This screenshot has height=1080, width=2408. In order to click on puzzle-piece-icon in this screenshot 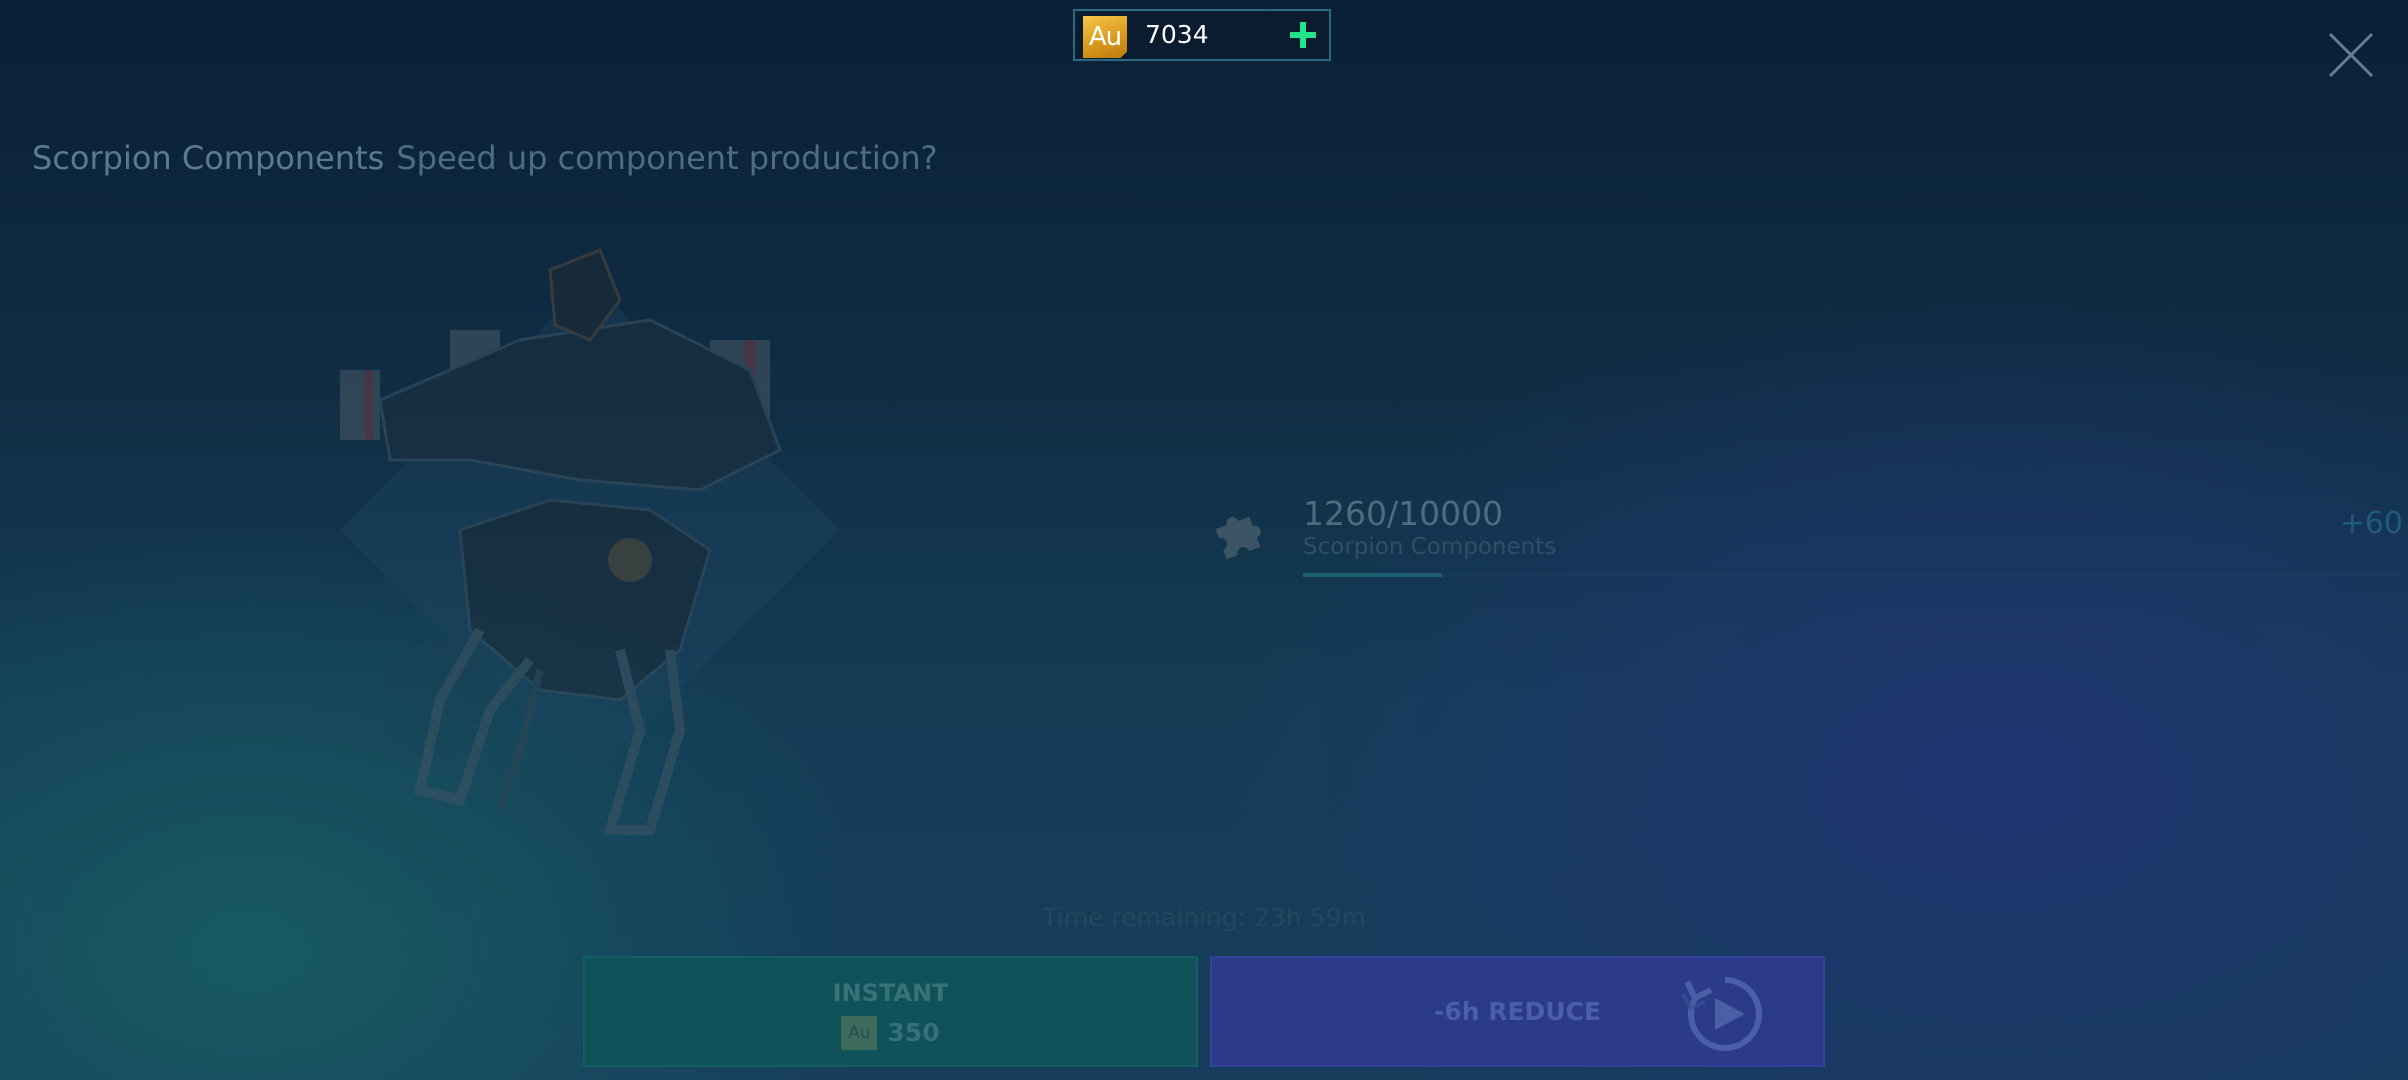, I will do `click(1238, 538)`.